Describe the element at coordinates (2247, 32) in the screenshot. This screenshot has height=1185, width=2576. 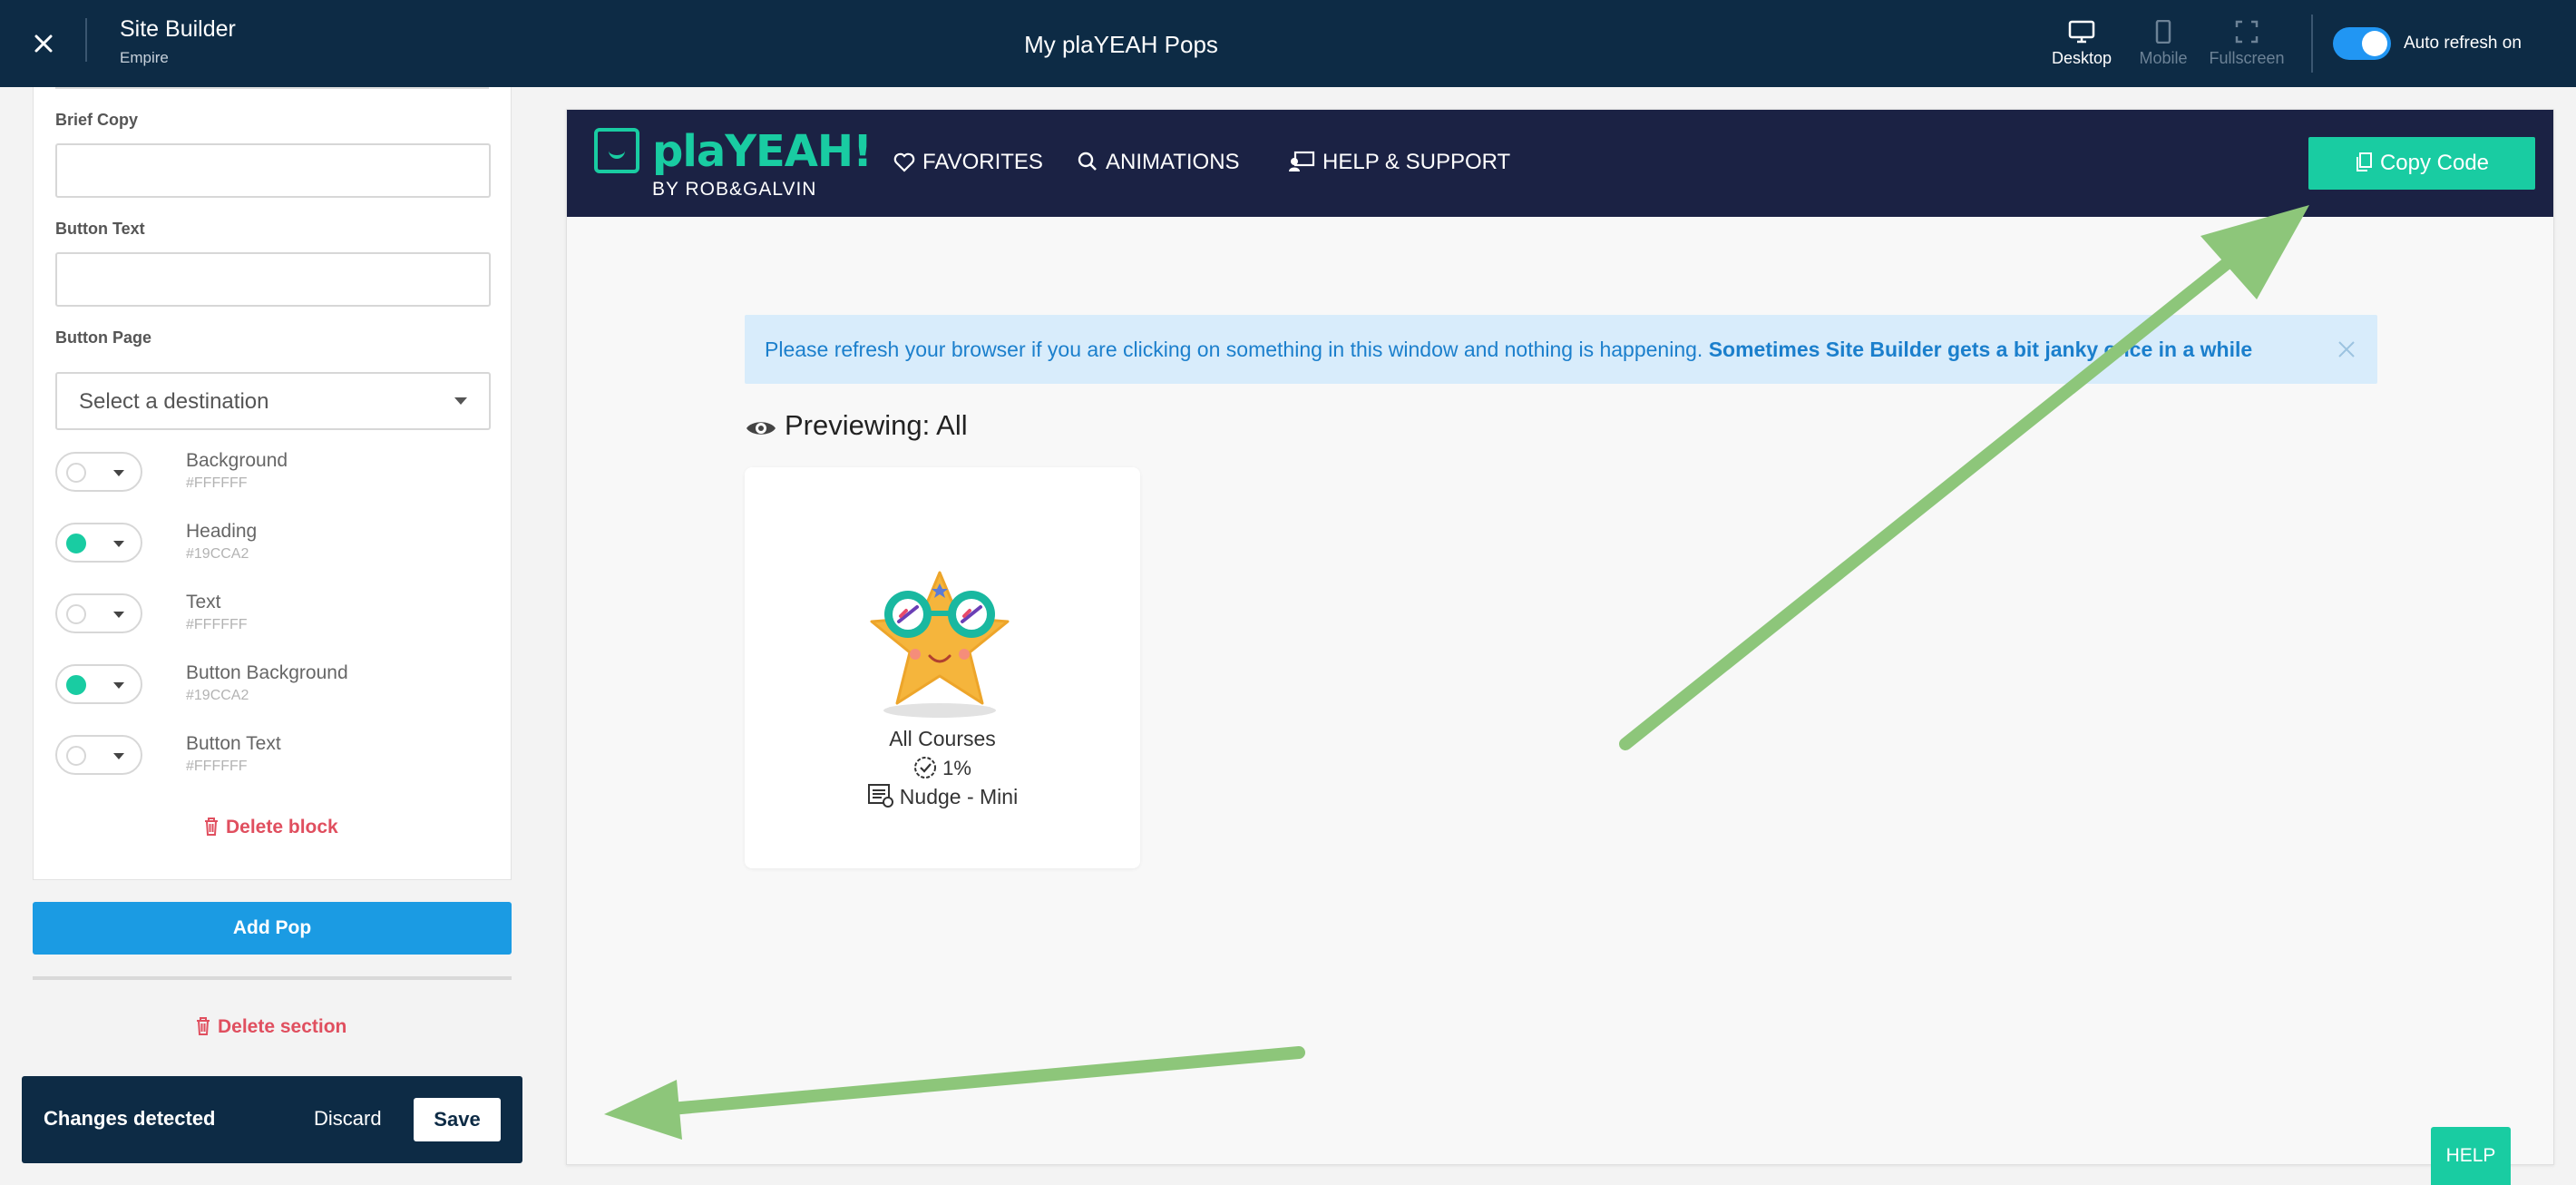
I see `fullscreen-icon` at that location.